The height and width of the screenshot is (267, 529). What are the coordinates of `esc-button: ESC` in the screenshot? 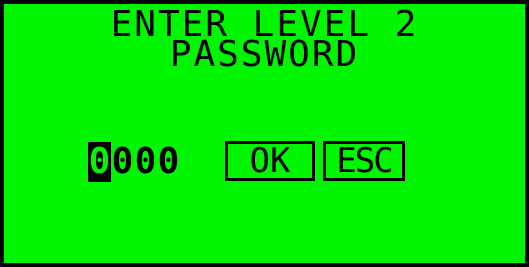 It's located at (364, 161).